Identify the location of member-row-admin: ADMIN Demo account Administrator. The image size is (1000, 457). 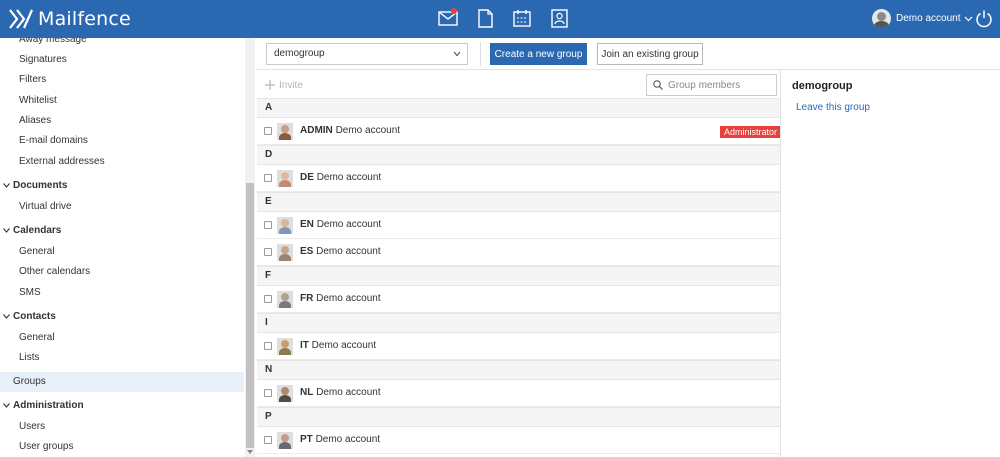
(518, 131).